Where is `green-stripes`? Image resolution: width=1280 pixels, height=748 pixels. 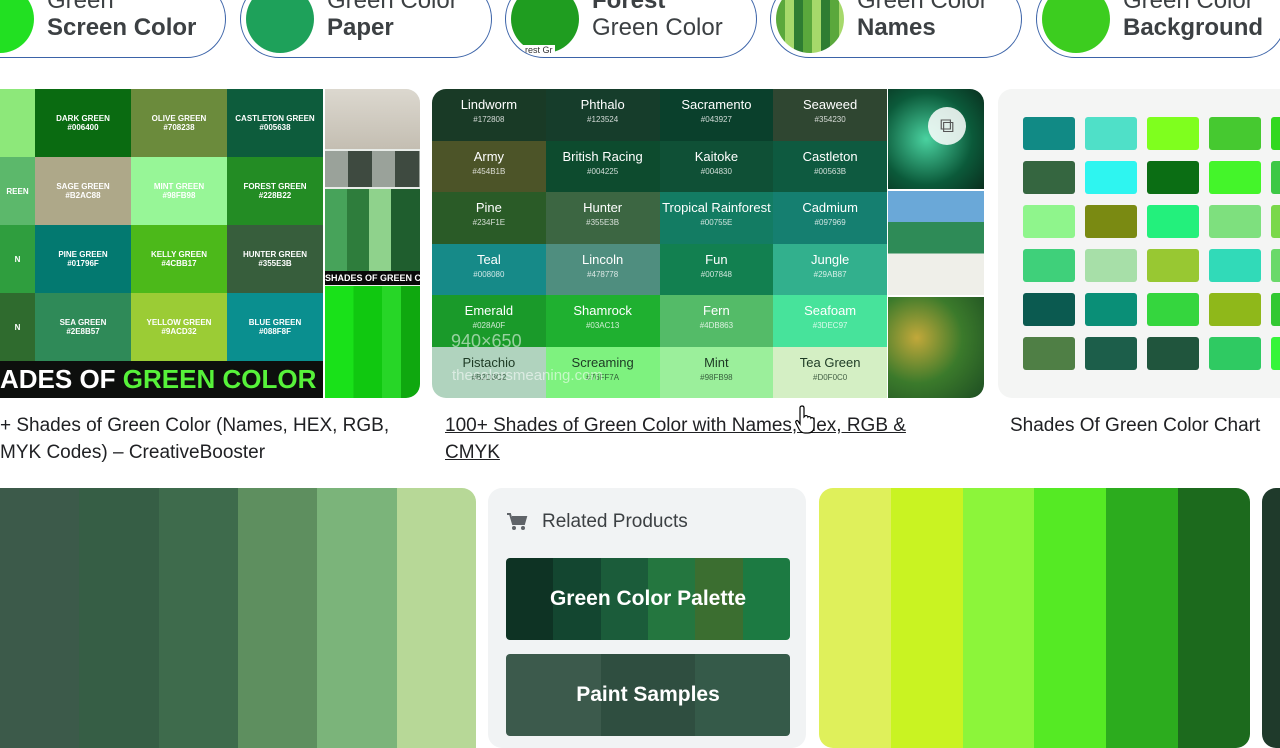 green-stripes is located at coordinates (372, 342).